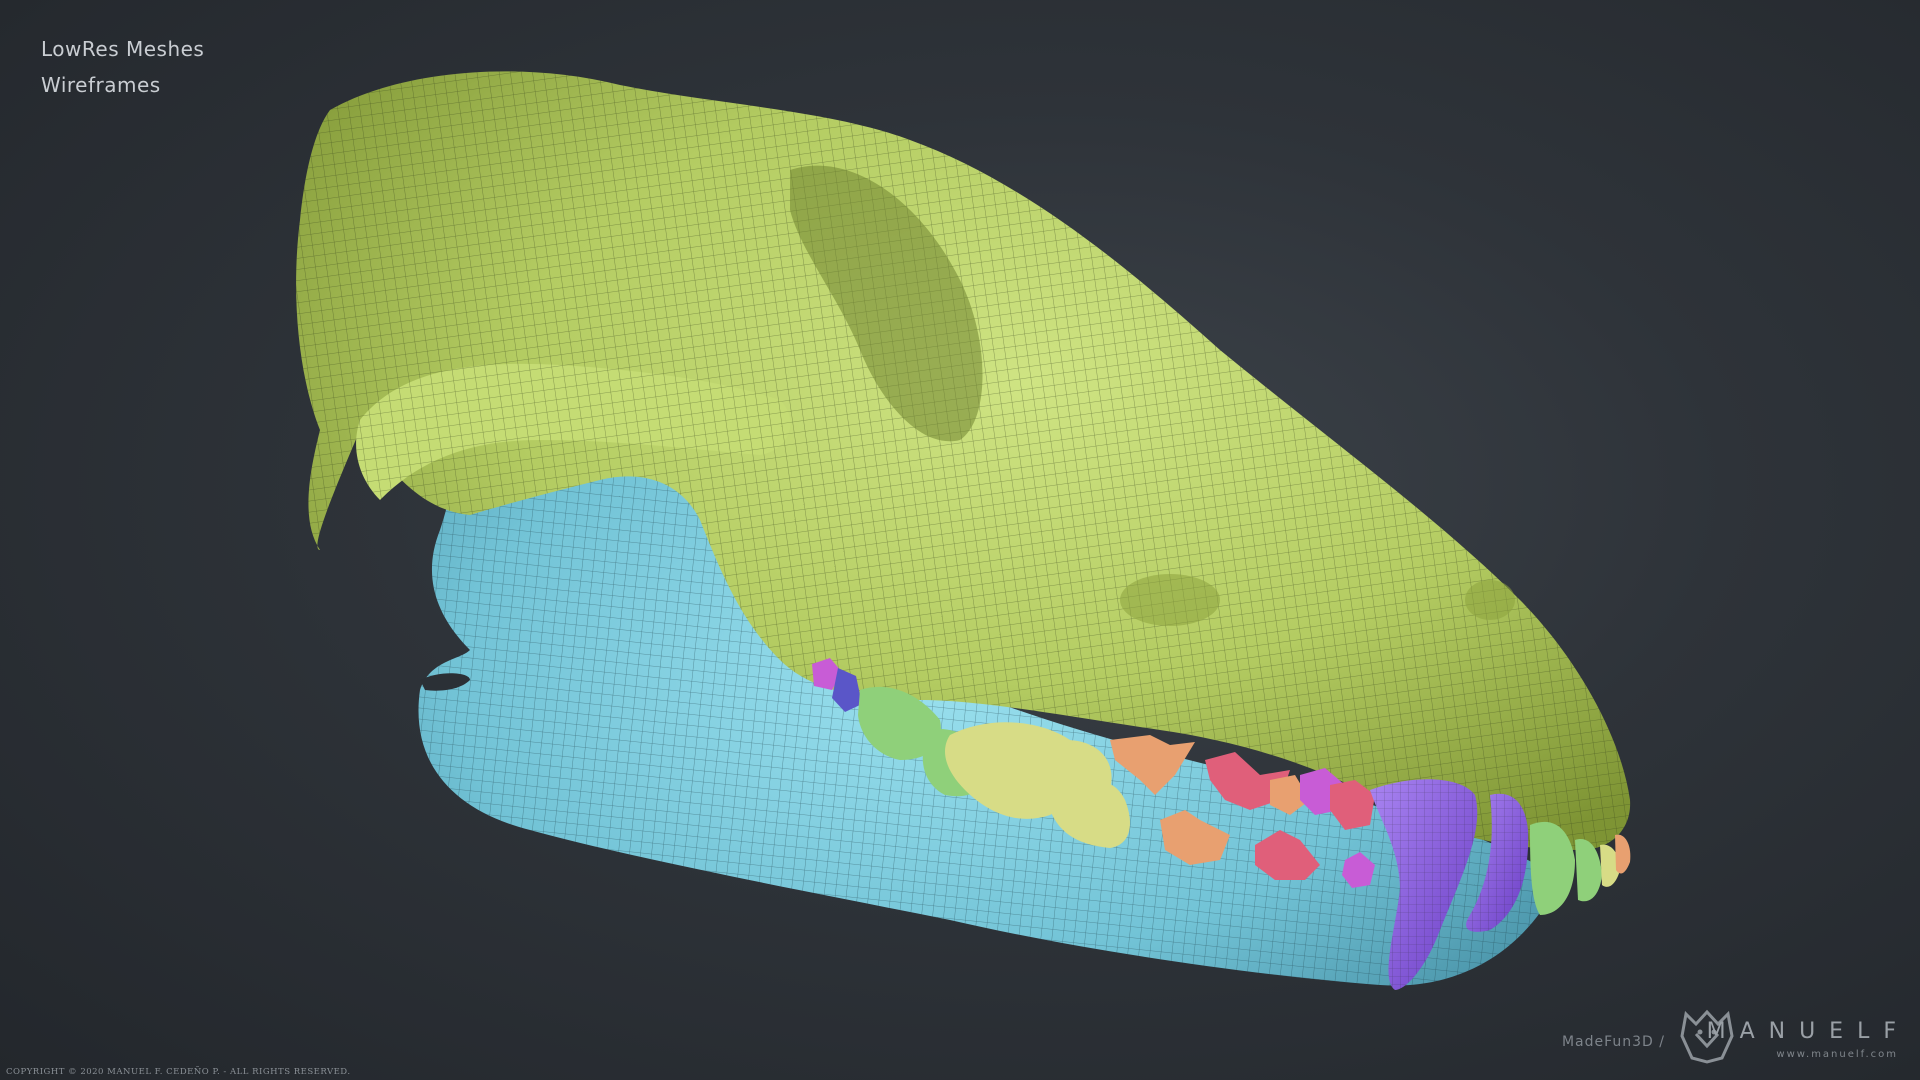 This screenshot has height=1080, width=1920. Describe the element at coordinates (123, 49) in the screenshot. I see `overlay-title-lowres-meshes: LowRes Meshes` at that location.